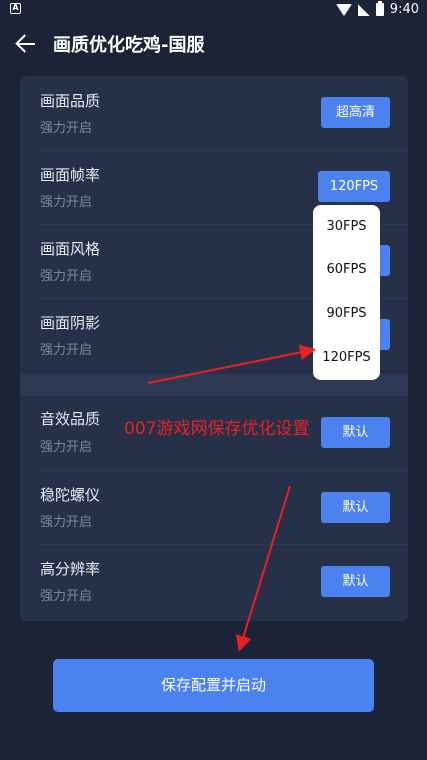 The width and height of the screenshot is (427, 760). What do you see at coordinates (346, 269) in the screenshot?
I see `fps-option-60: 60FPS` at bounding box center [346, 269].